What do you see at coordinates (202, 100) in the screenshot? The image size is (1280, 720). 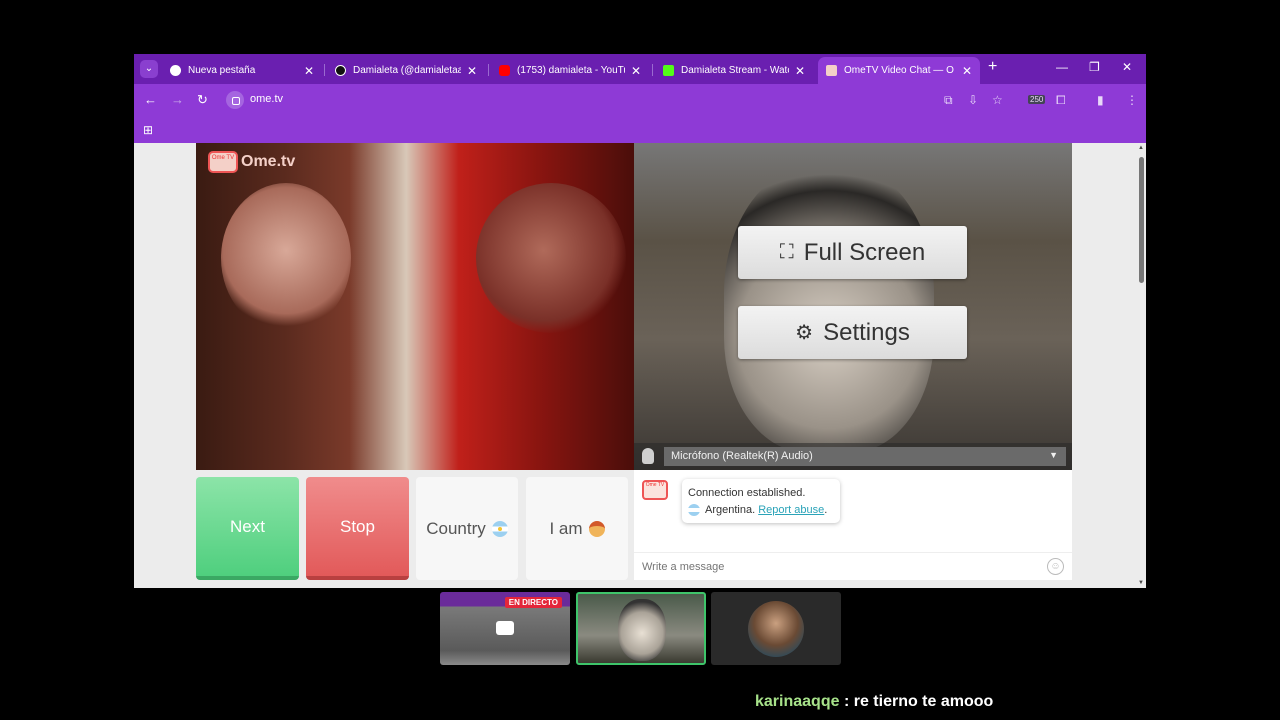 I see `reload-button: ↻` at bounding box center [202, 100].